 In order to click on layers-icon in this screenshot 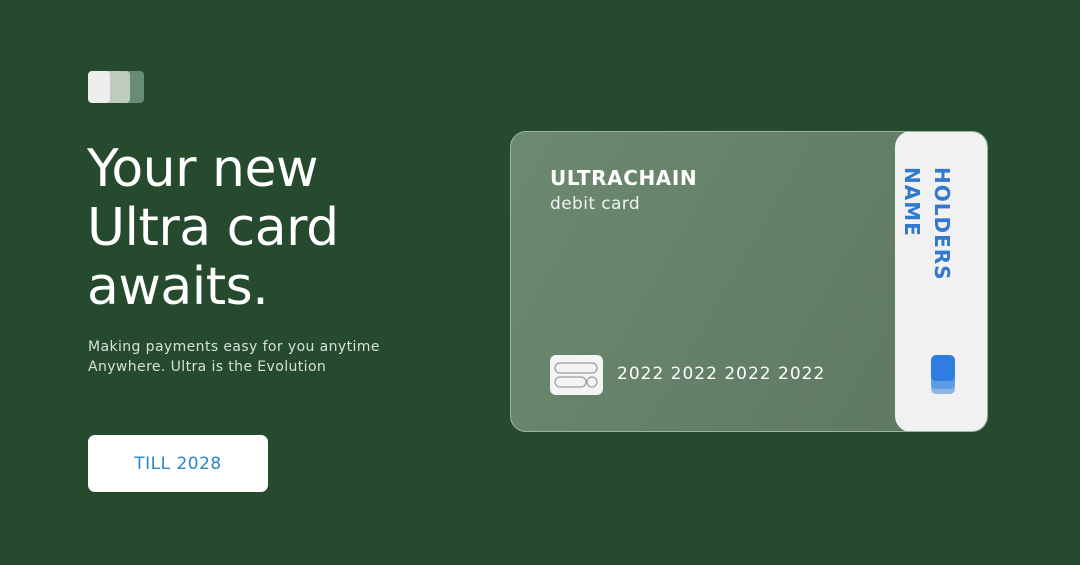, I will do `click(943, 375)`.